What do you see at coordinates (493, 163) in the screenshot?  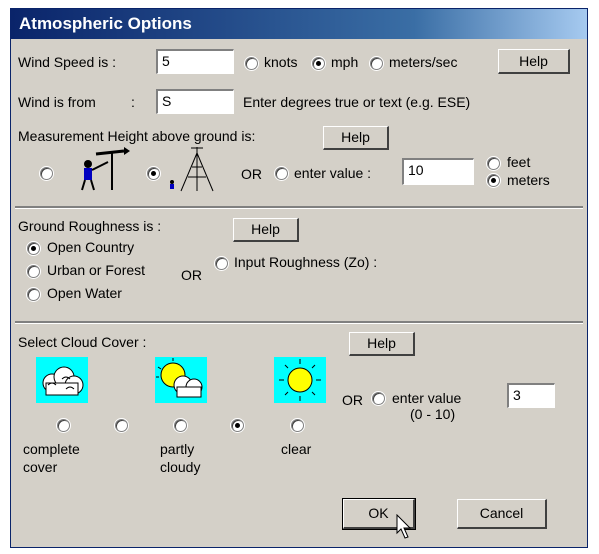 I see `feet-radio` at bounding box center [493, 163].